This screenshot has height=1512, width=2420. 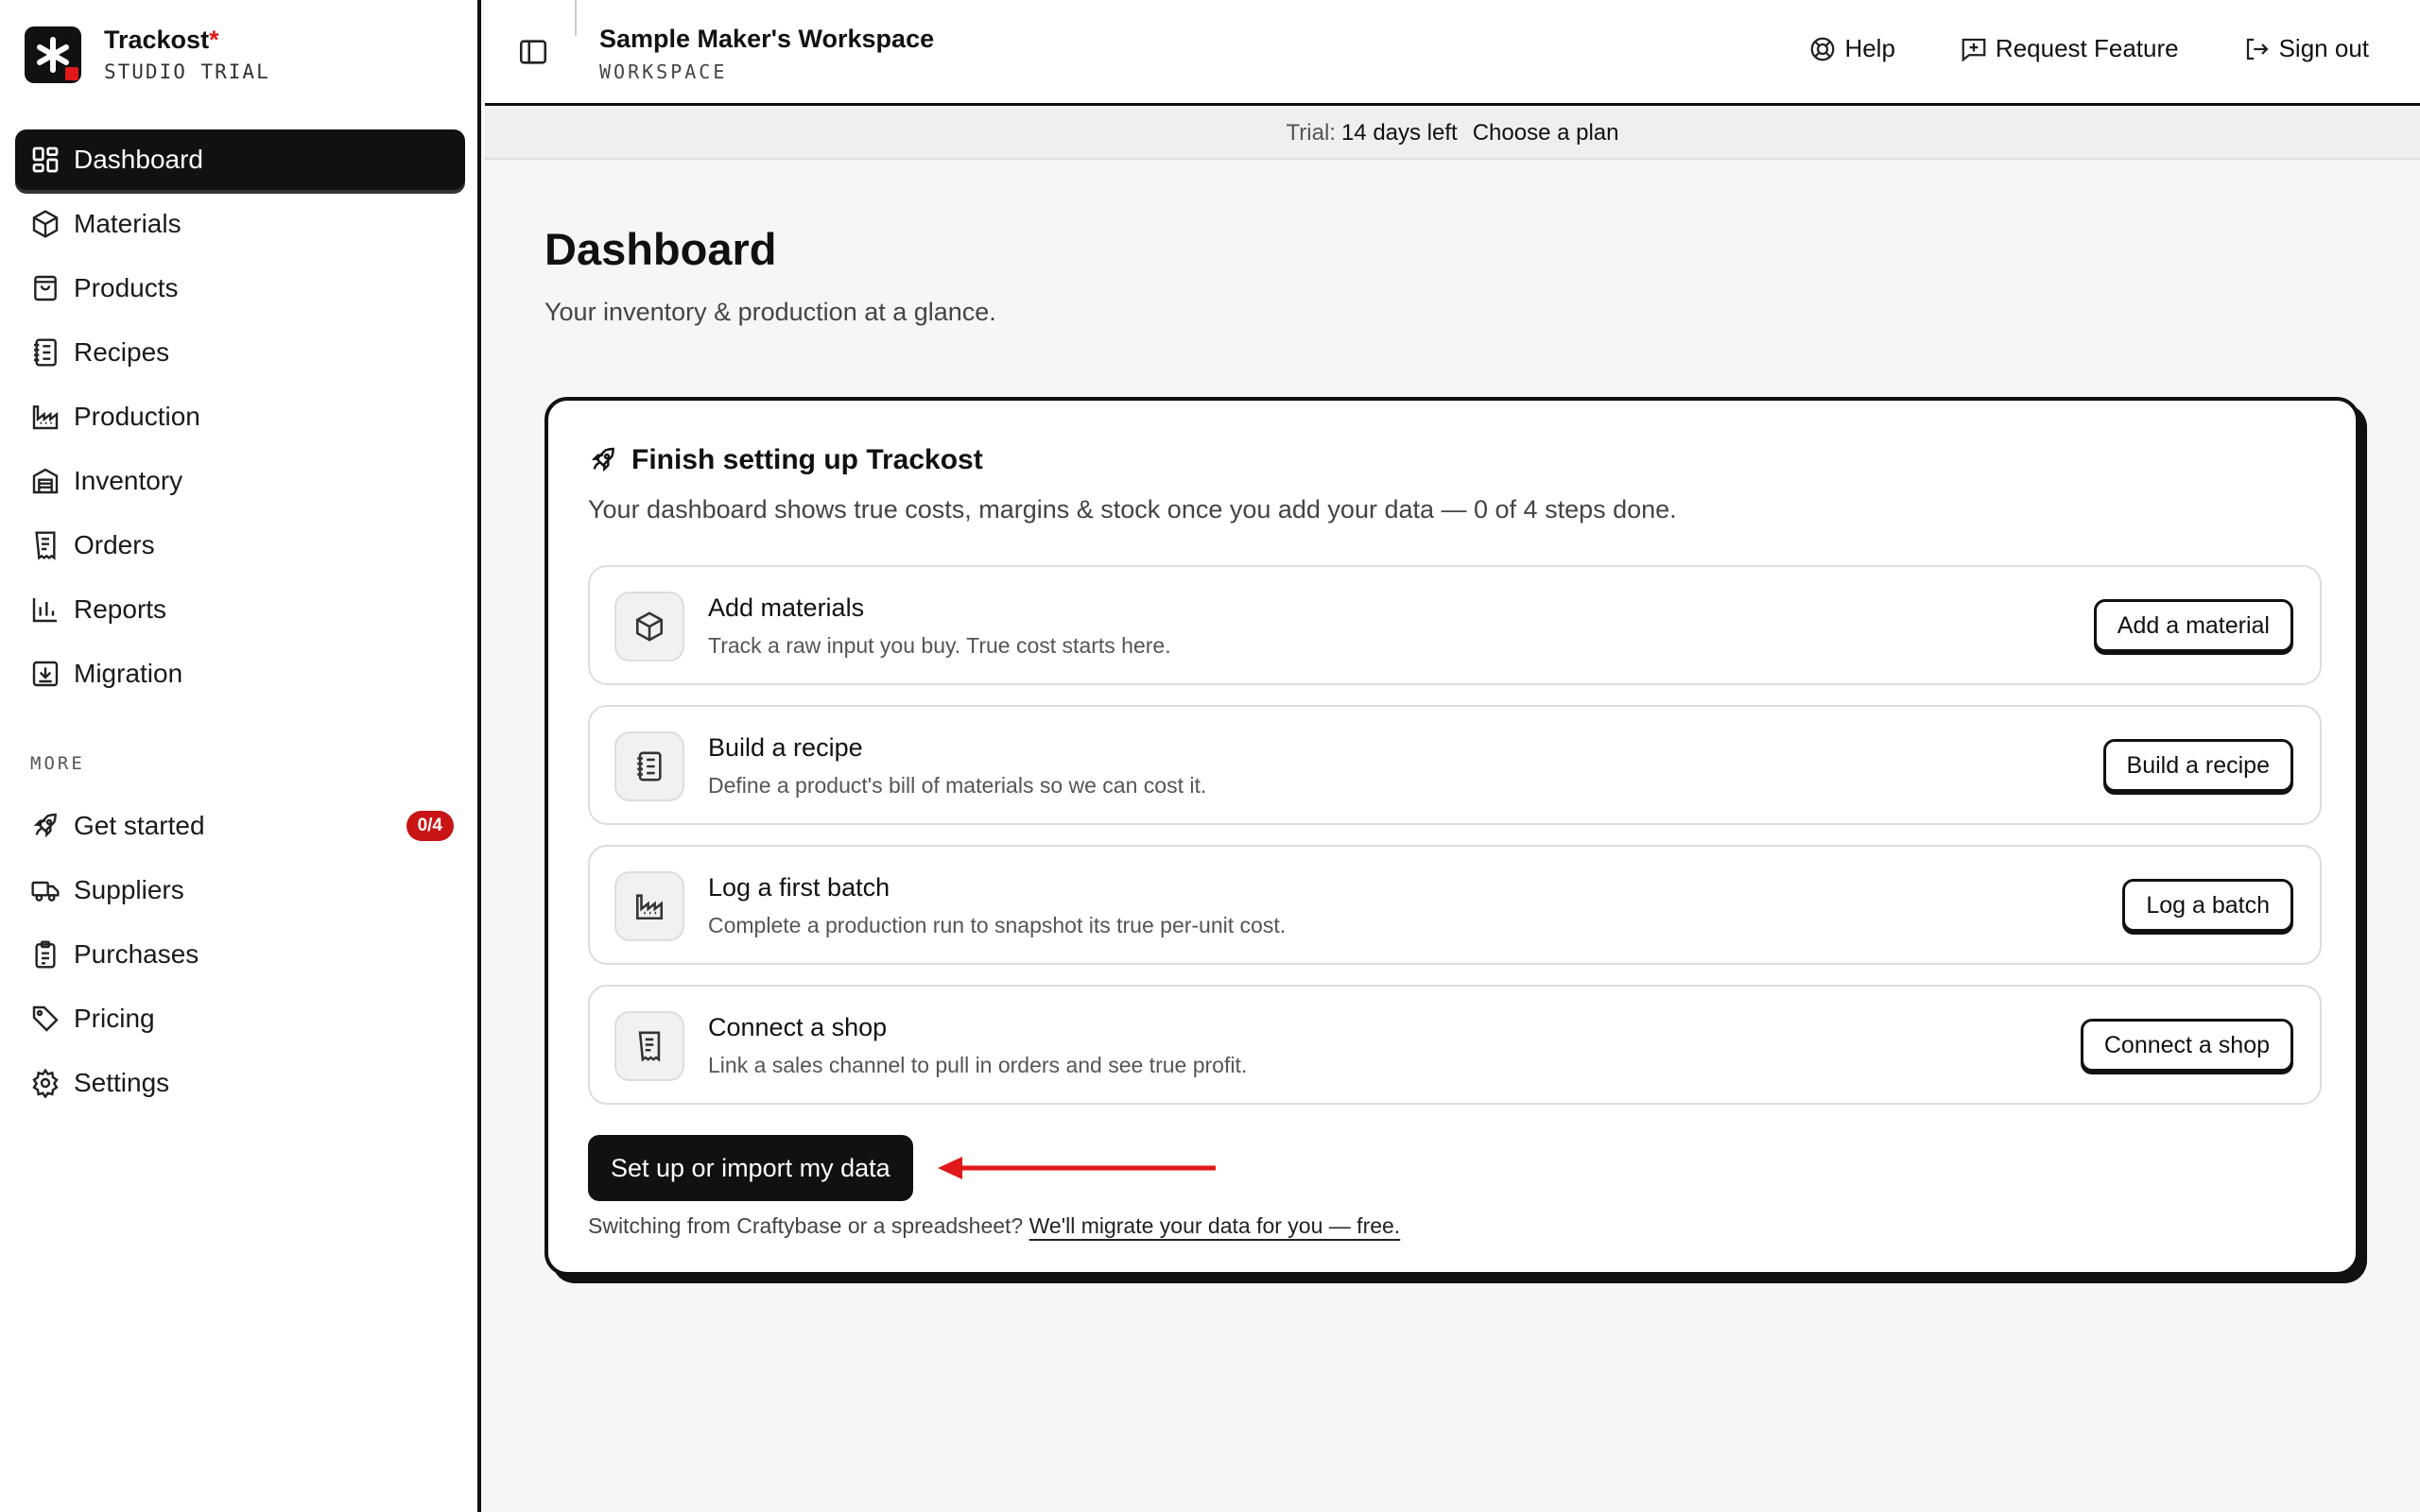 What do you see at coordinates (798, 1027) in the screenshot?
I see `step-title: Connect a shop` at bounding box center [798, 1027].